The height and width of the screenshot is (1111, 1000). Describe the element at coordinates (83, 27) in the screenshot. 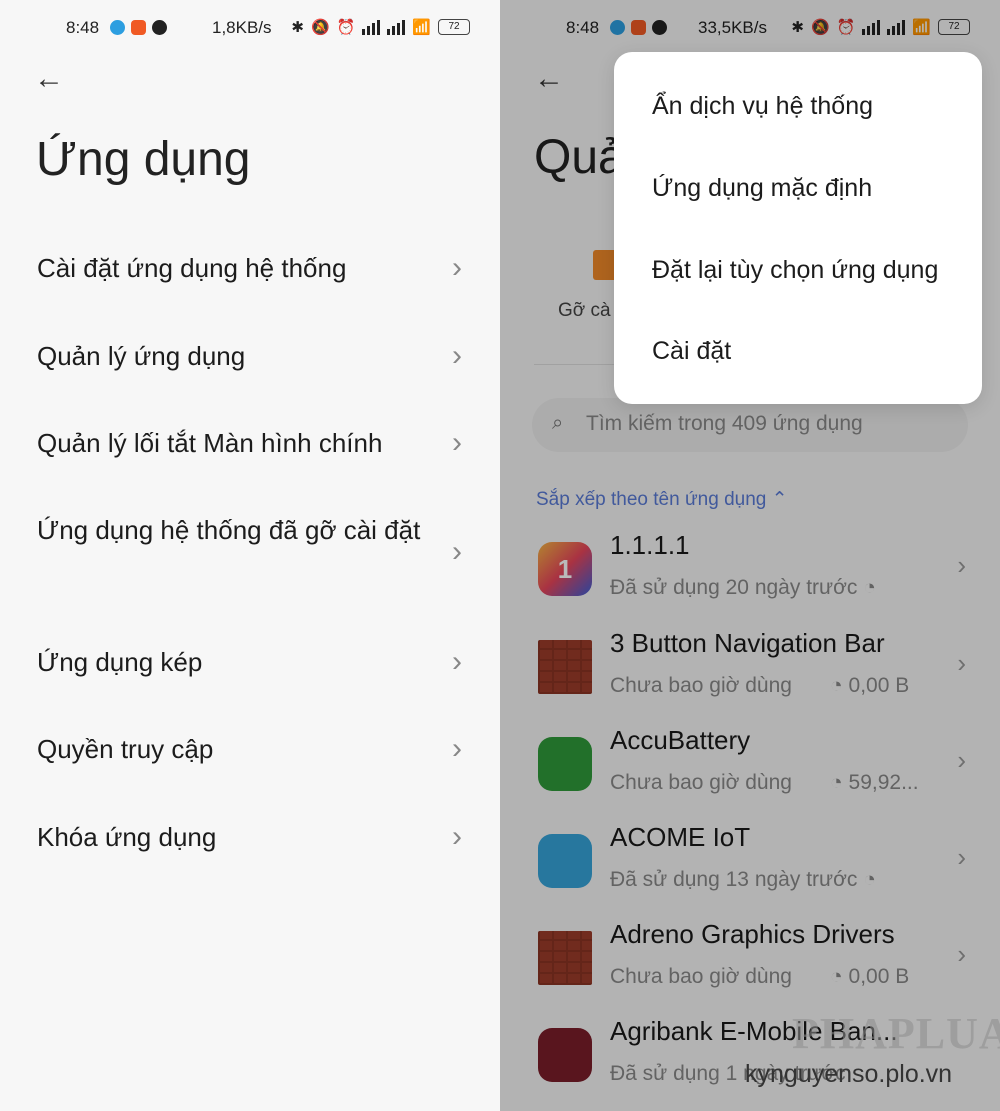

I see `status-time: 8:48` at that location.